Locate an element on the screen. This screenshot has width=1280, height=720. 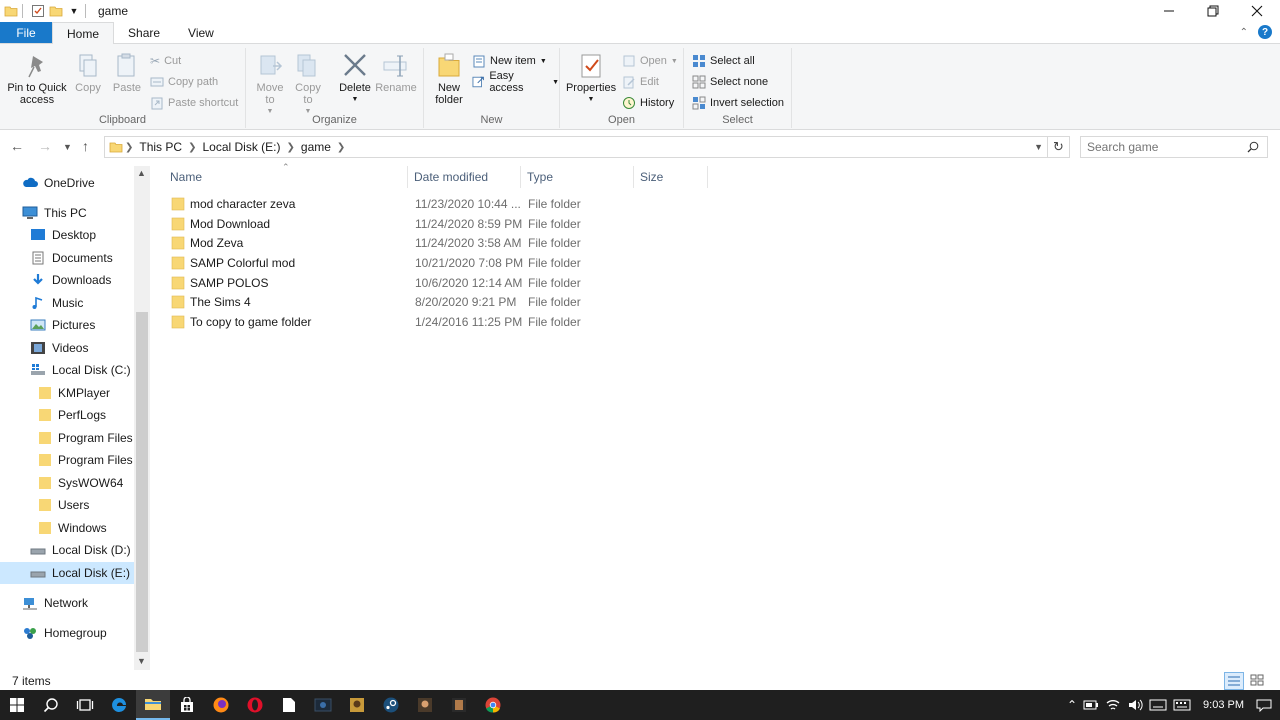
column-header-date-modified: Date modified is located at coordinates (464, 177).